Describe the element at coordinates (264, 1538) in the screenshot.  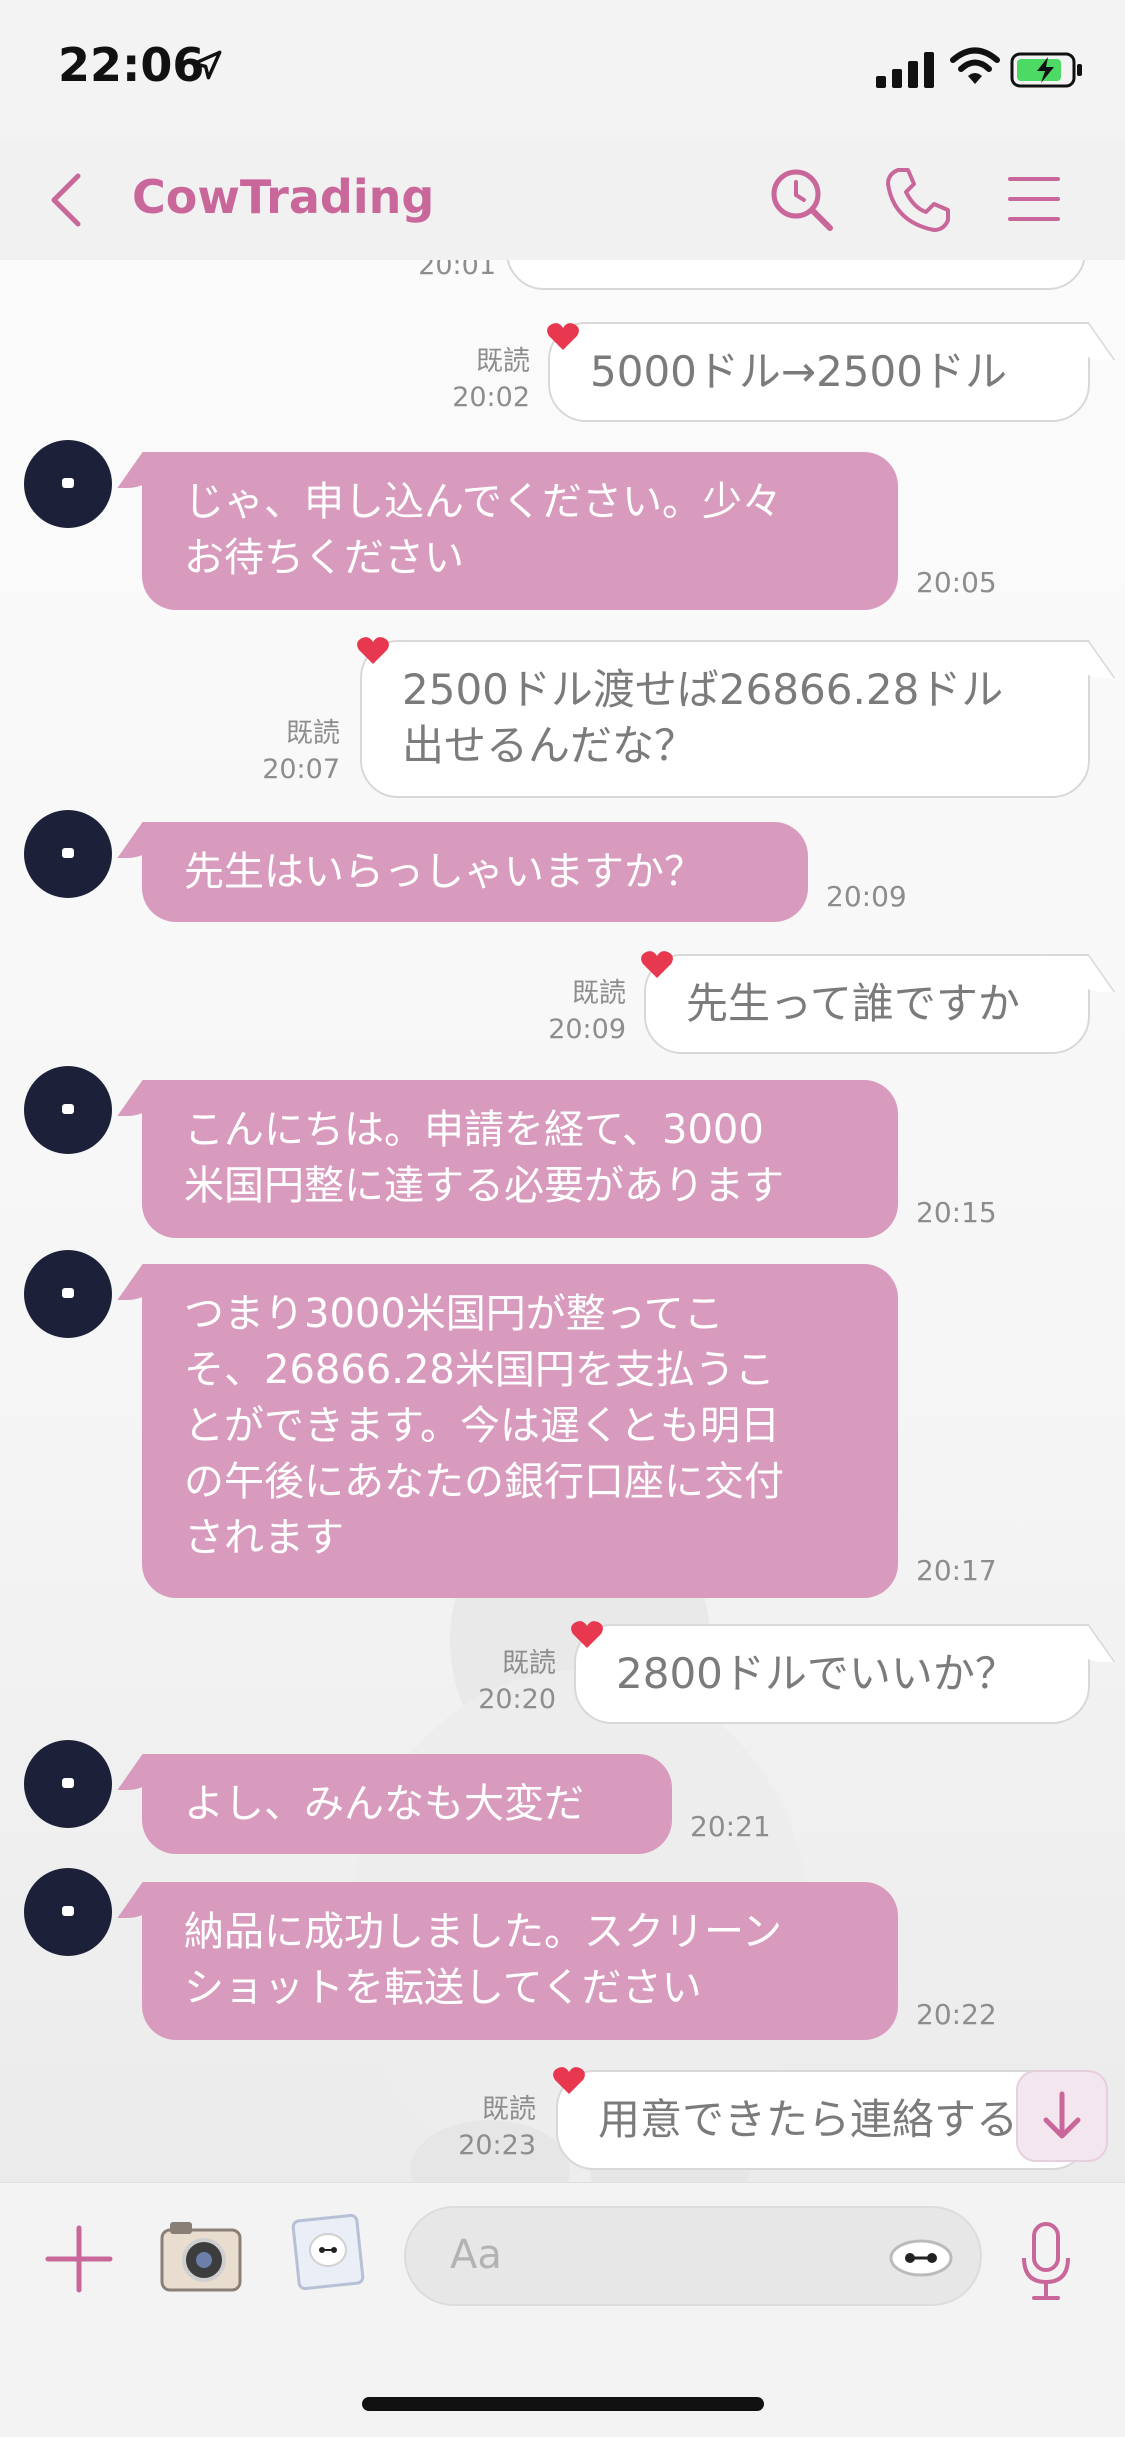
I see `message-text-line: されます` at that location.